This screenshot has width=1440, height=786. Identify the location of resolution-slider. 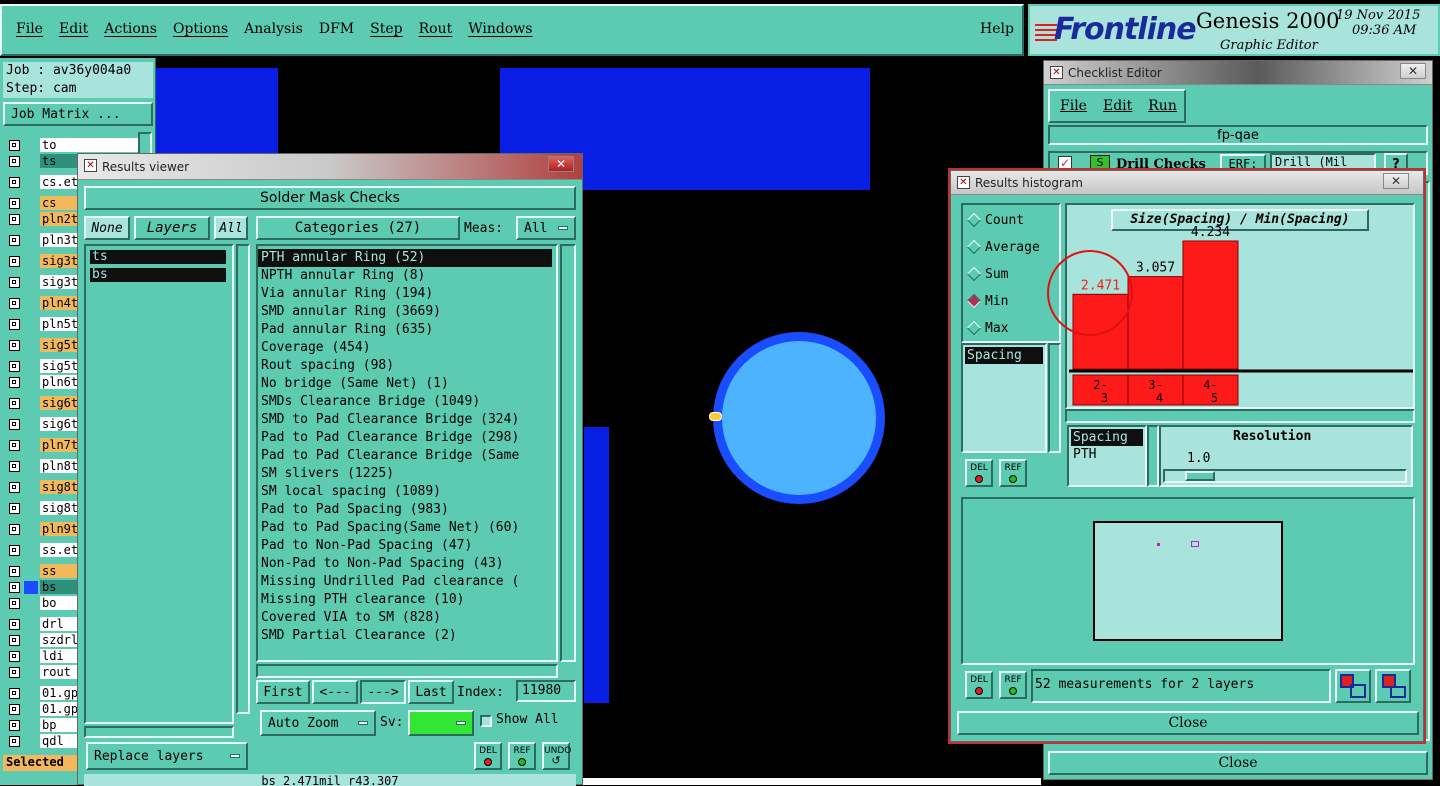
(1285, 476).